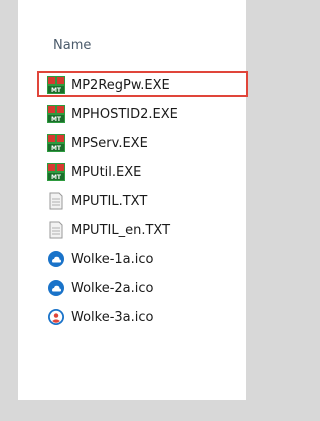 Image resolution: width=320 pixels, height=421 pixels. What do you see at coordinates (152, 143) in the screenshot?
I see `file-row-mpserv: MT MPServ.EXE` at bounding box center [152, 143].